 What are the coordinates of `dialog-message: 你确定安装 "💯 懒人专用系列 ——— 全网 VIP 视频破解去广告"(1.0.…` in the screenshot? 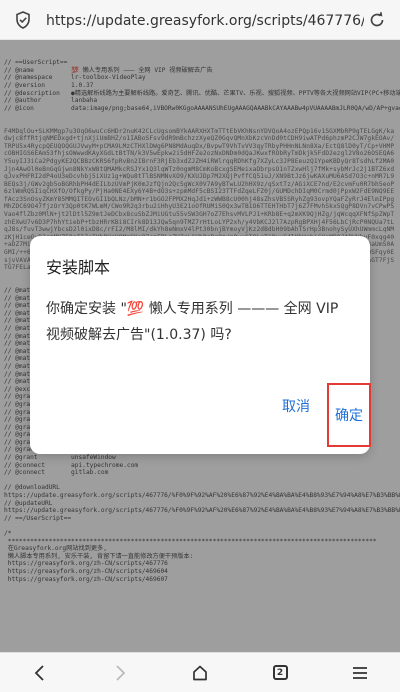 It's located at (201, 322).